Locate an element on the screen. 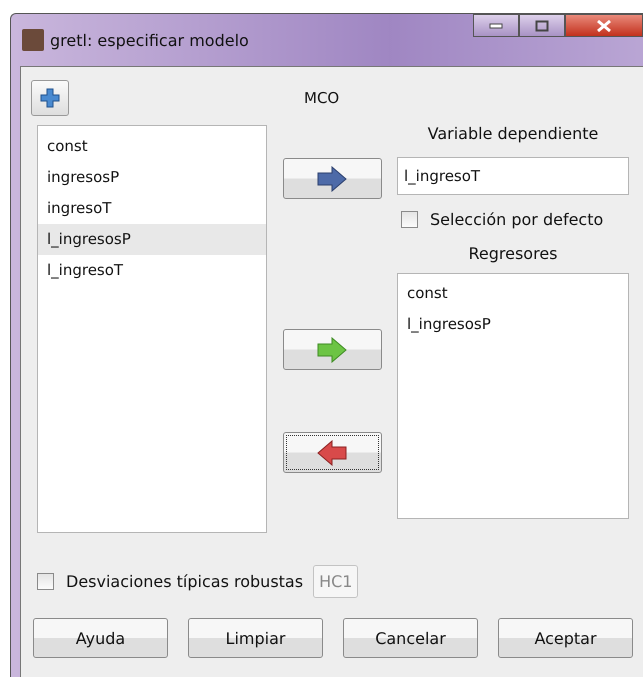 This screenshot has height=677, width=643. robust-errors-label: Desviaciones típicas robustas is located at coordinates (185, 581).